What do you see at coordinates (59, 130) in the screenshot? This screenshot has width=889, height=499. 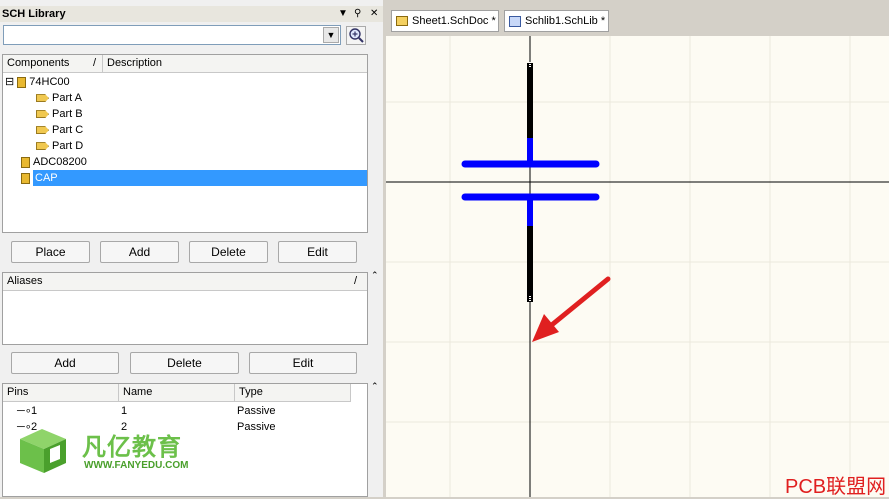 I see `tree-row-part-c: Part C` at bounding box center [59, 130].